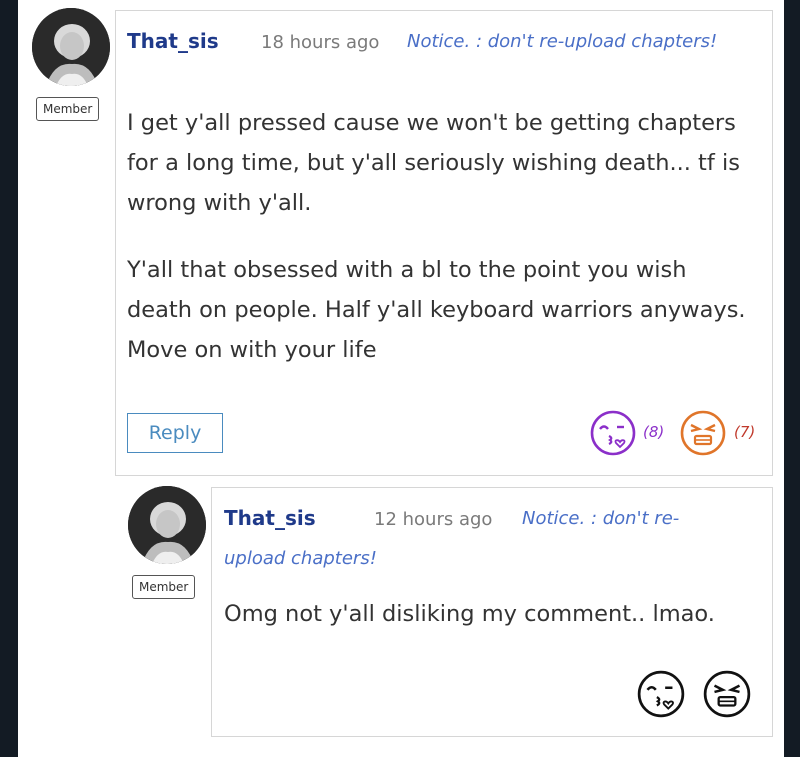 This screenshot has width=800, height=757. What do you see at coordinates (300, 558) in the screenshot?
I see `notice-text-continued: upload chapters!` at bounding box center [300, 558].